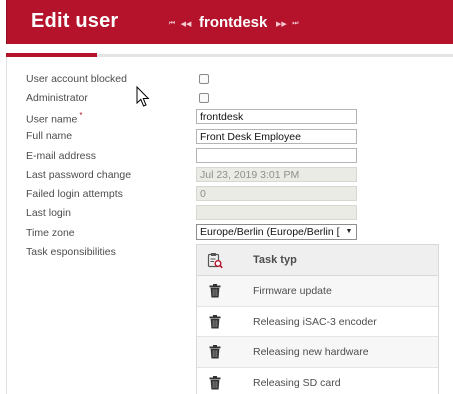 The image size is (453, 394). Describe the element at coordinates (71, 252) in the screenshot. I see `task-responsibilities-label: Task esponsibilities` at that location.